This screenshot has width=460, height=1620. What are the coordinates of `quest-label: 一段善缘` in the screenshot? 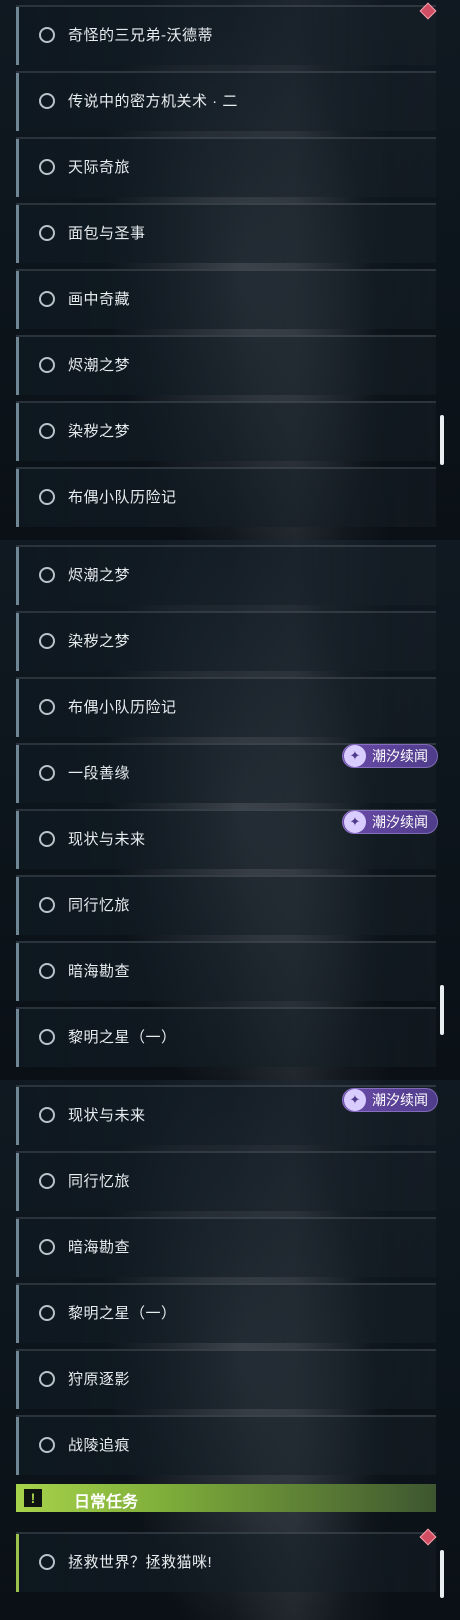 It's located at (99, 773).